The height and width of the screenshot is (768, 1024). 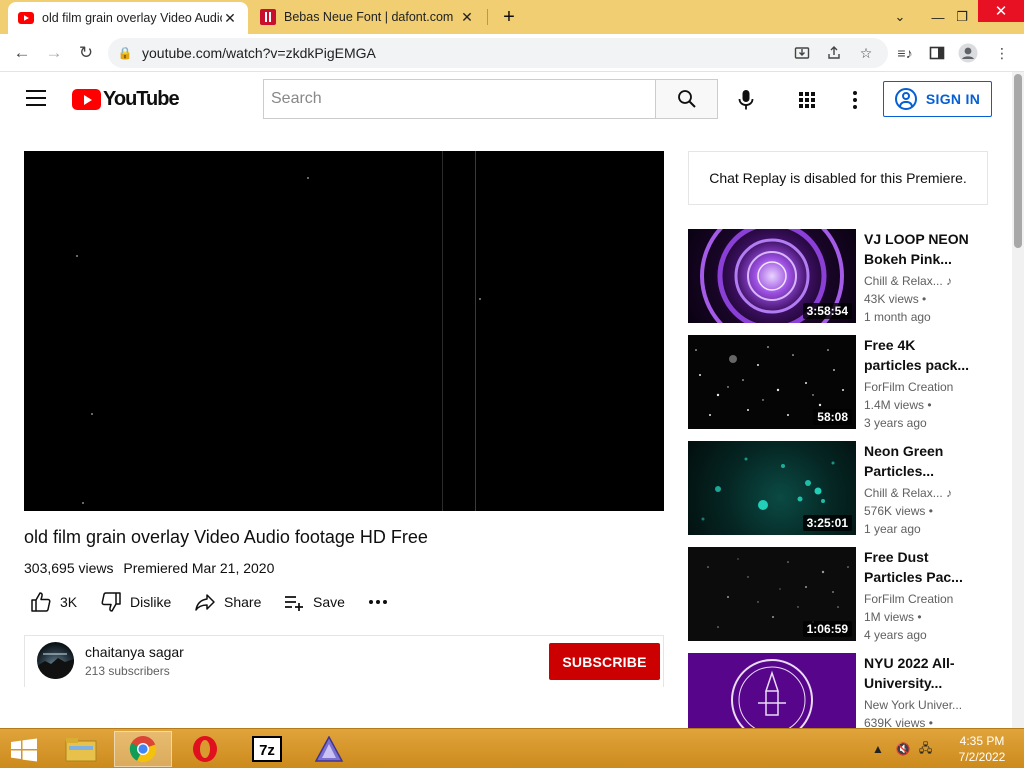 I want to click on share-button: Share, so click(x=227, y=602).